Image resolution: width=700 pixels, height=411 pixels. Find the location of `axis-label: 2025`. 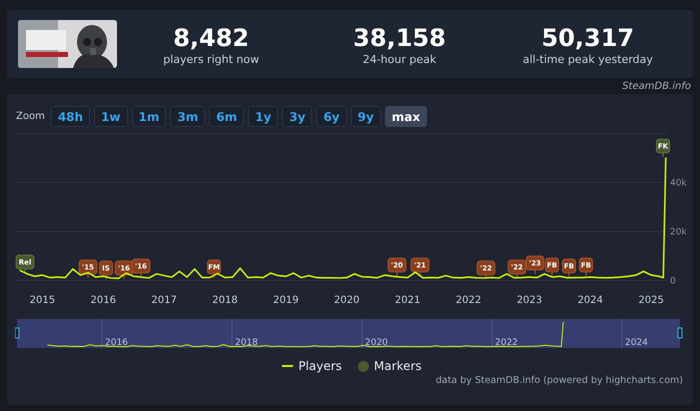

axis-label: 2025 is located at coordinates (651, 300).